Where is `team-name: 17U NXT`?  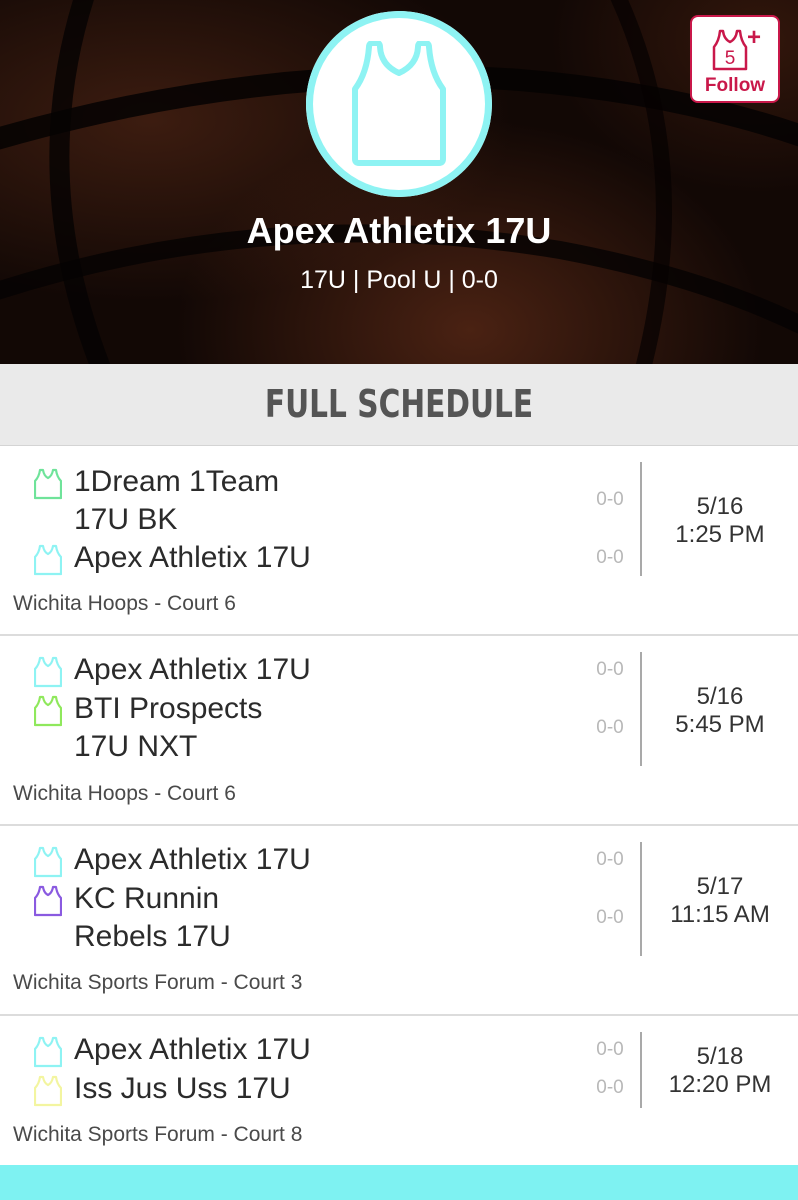
team-name: 17U NXT is located at coordinates (135, 747).